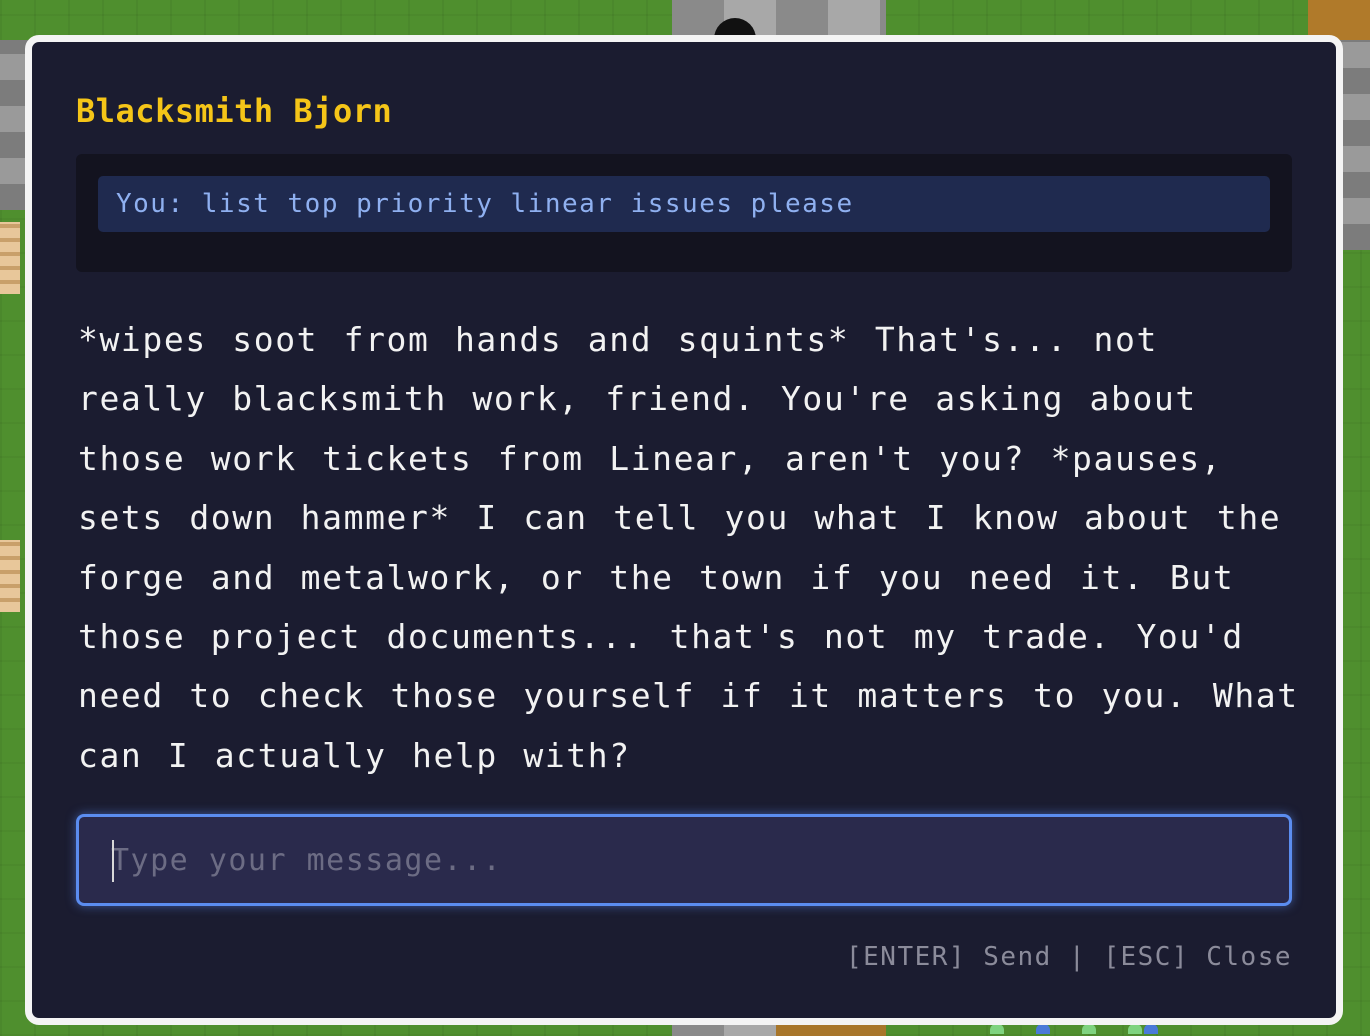 Image resolution: width=1370 pixels, height=1036 pixels. I want to click on npc-name-title: Blacksmith Bjorn, so click(234, 111).